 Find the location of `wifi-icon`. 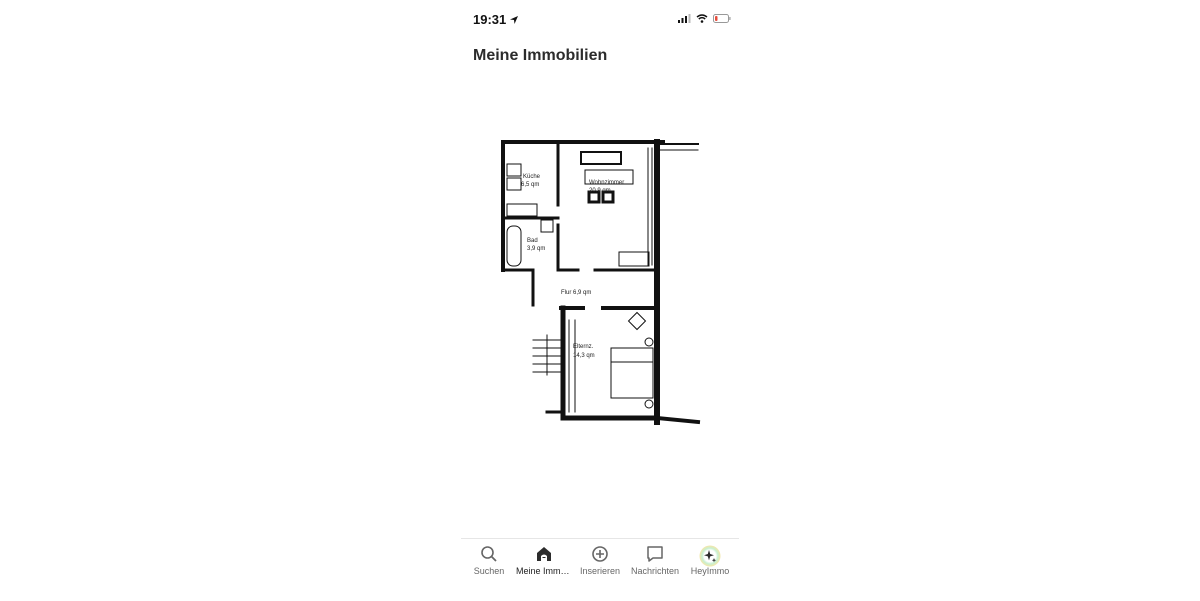

wifi-icon is located at coordinates (702, 18).